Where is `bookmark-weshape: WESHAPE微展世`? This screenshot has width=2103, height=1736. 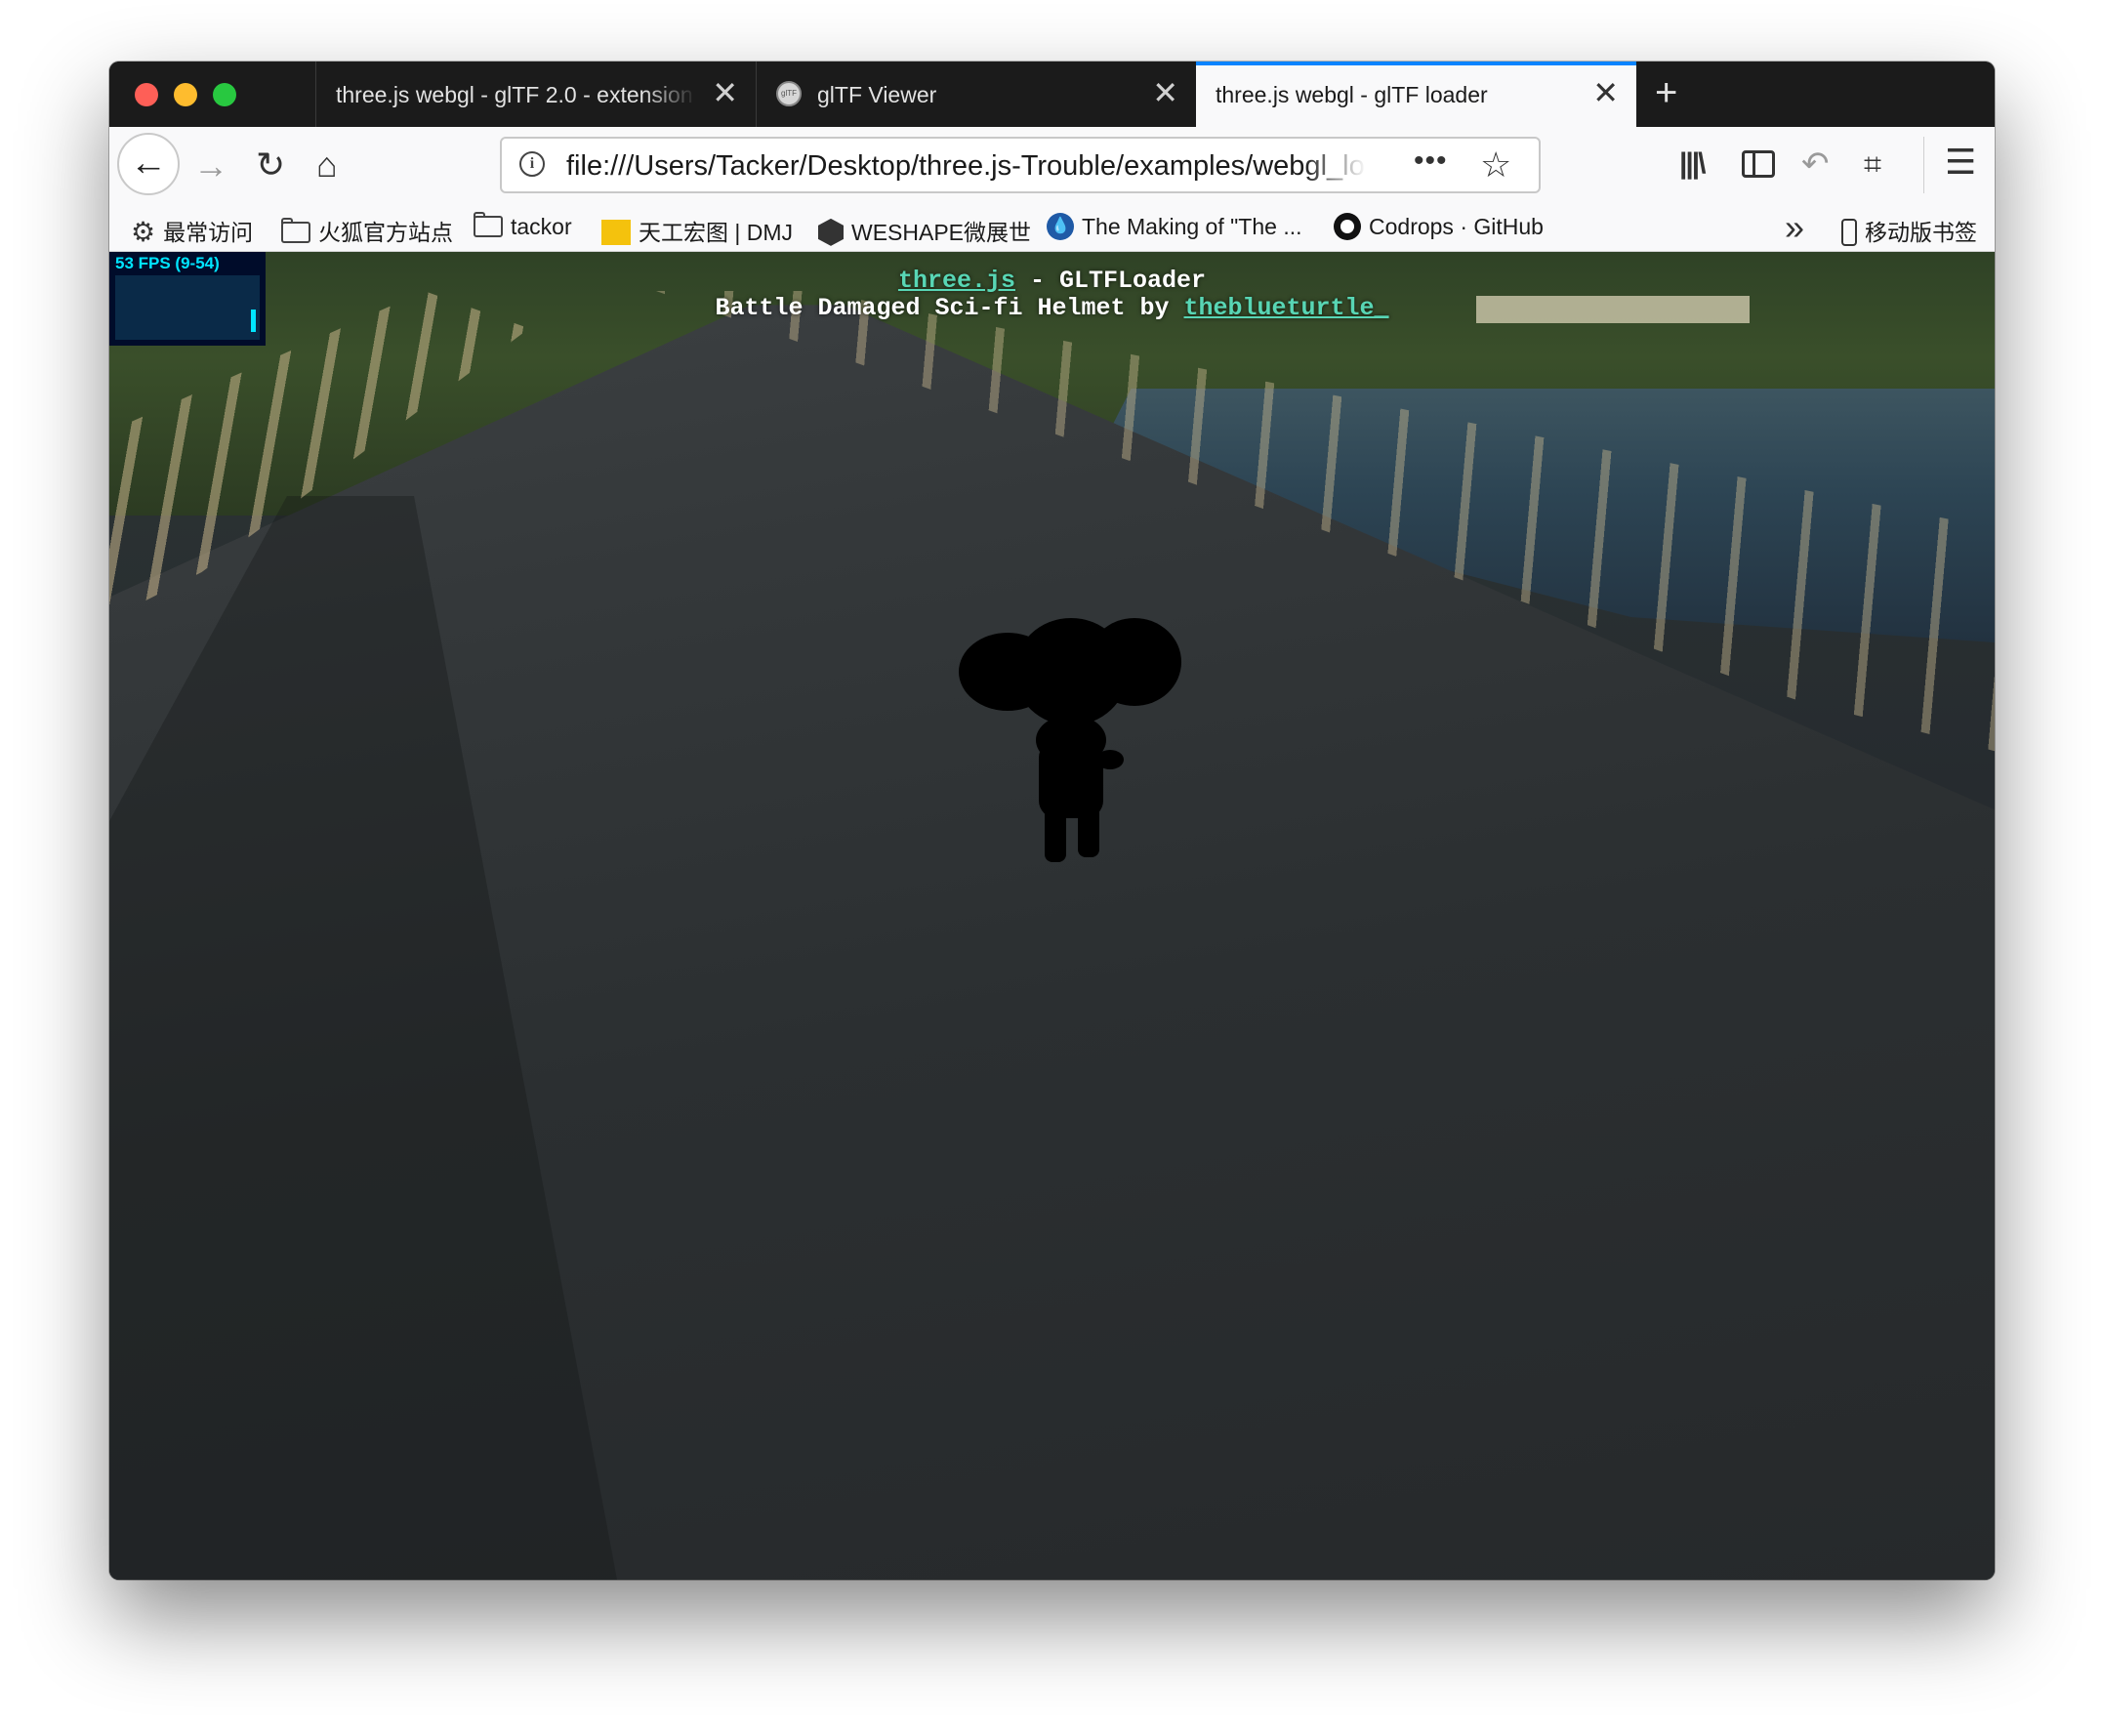
bookmark-weshape: WESHAPE微展世 is located at coordinates (924, 231).